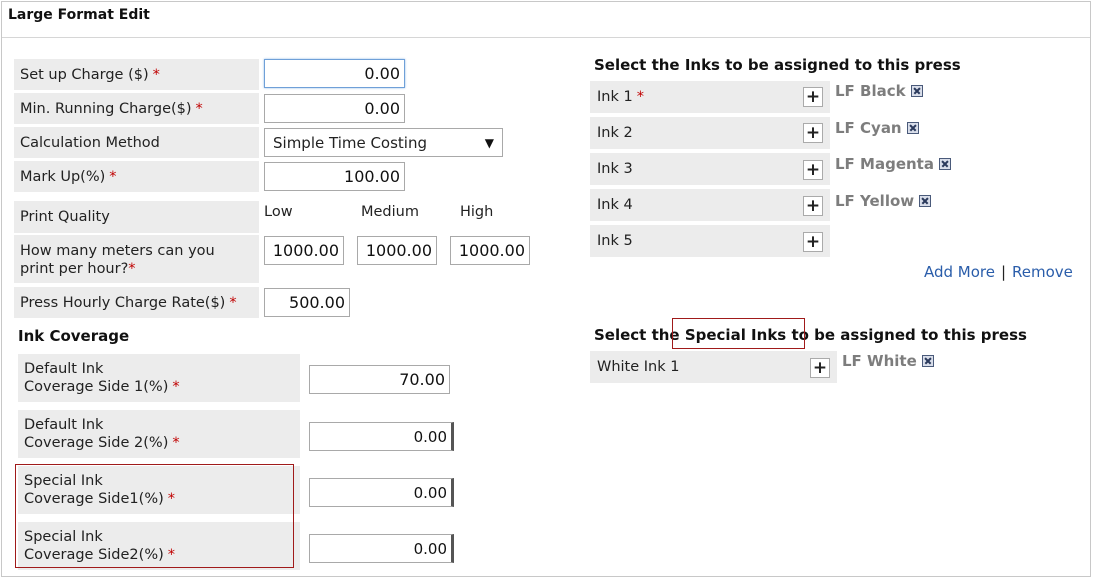 The height and width of the screenshot is (579, 1093). I want to click on meters-high-input, so click(490, 250).